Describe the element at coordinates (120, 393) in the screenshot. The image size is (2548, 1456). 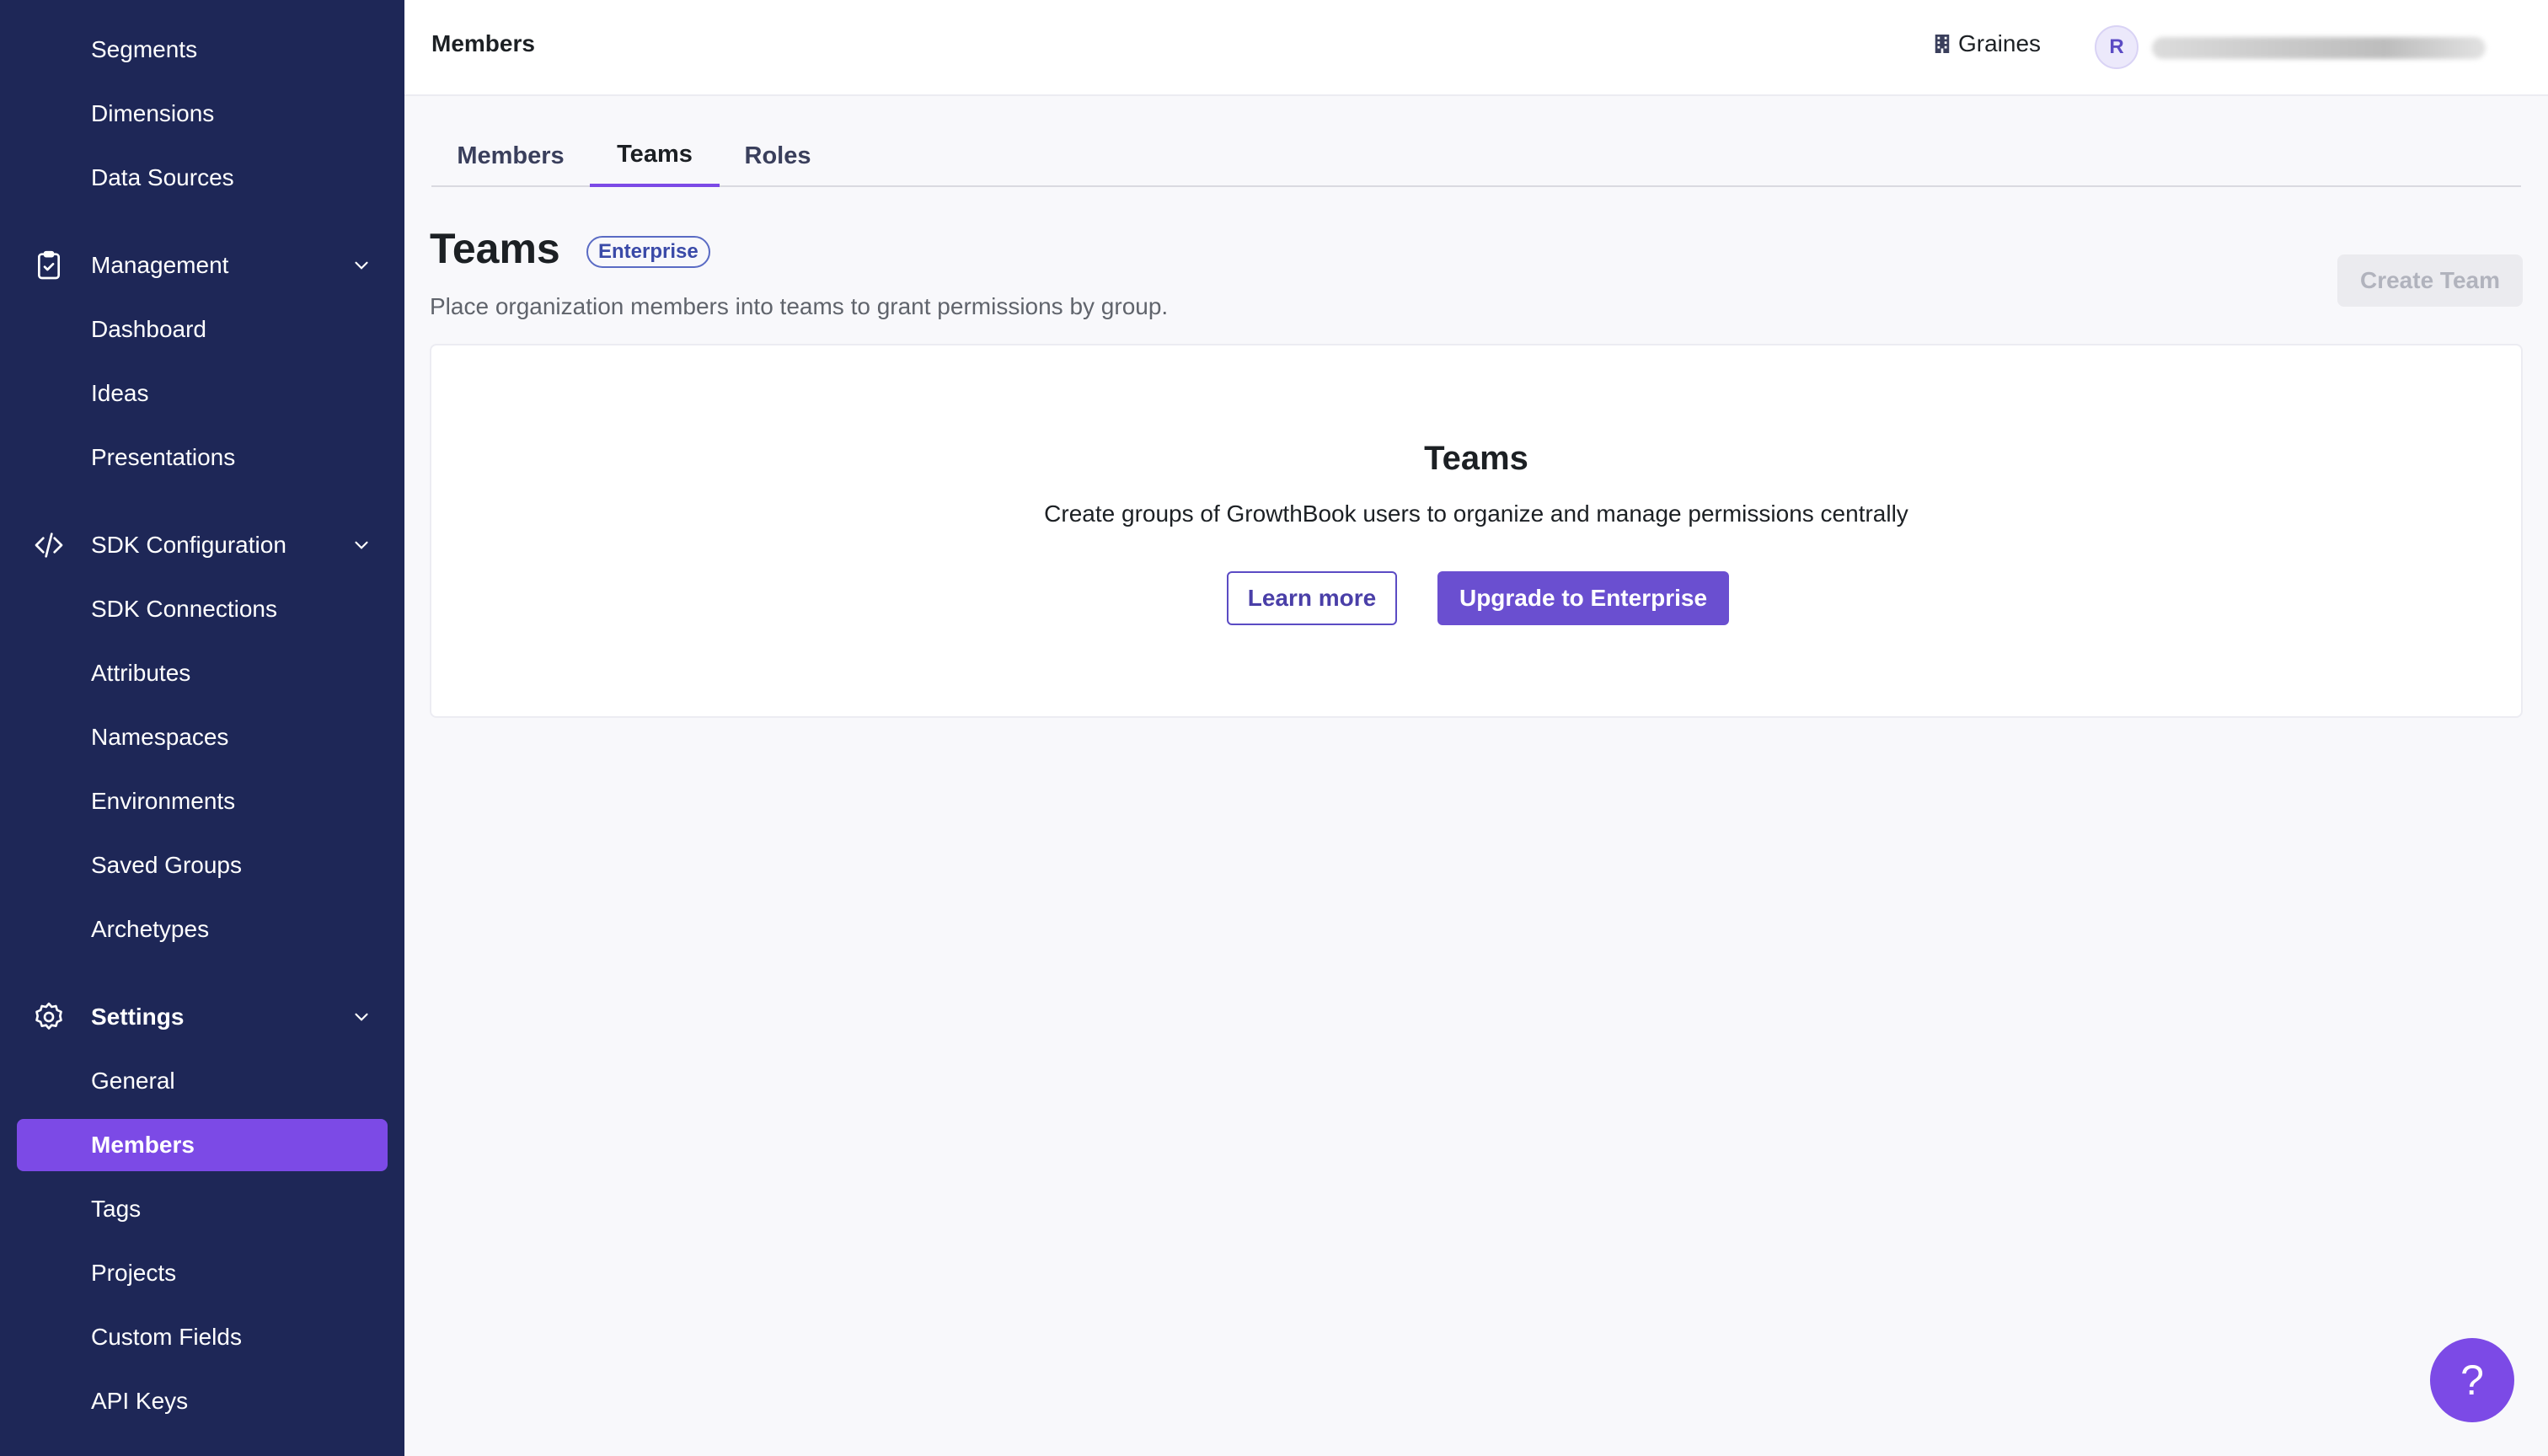
I see `sidebar-item-label: Ideas` at that location.